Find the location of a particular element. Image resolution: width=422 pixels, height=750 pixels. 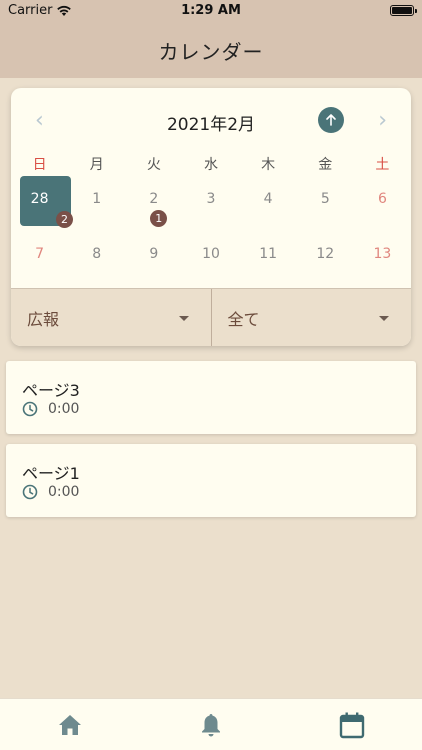

week-row: 7 8 9 10 11 12 13 is located at coordinates (211, 257).